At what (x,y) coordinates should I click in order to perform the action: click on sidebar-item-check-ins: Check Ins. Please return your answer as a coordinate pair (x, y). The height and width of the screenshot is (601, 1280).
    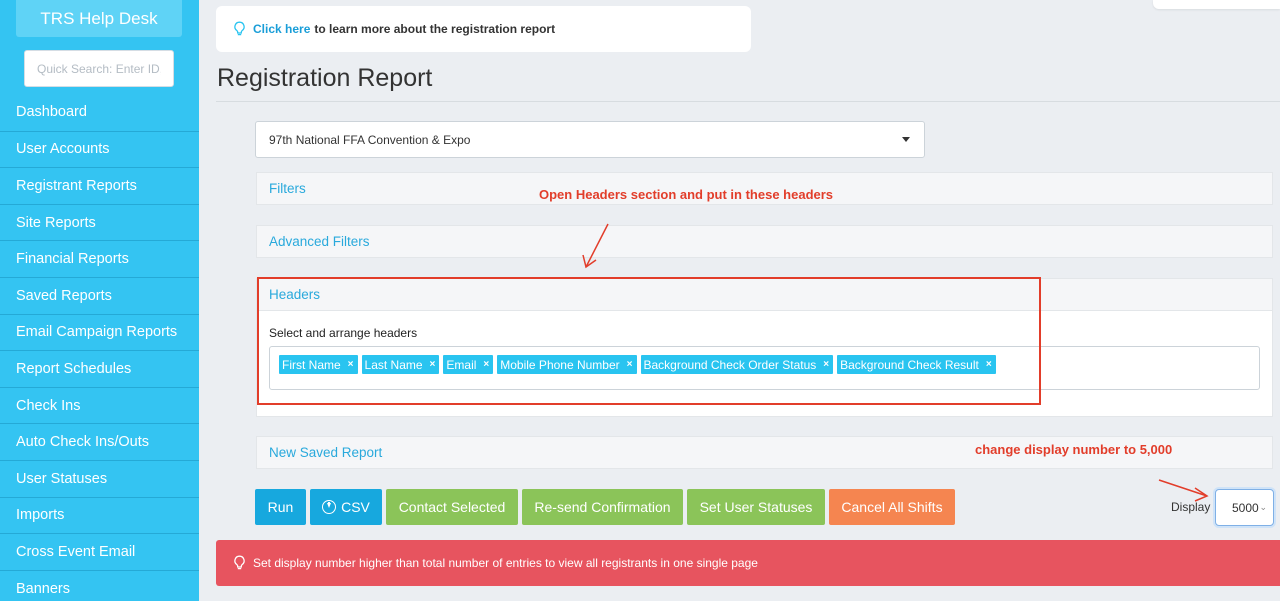
    Looking at the image, I should click on (99, 405).